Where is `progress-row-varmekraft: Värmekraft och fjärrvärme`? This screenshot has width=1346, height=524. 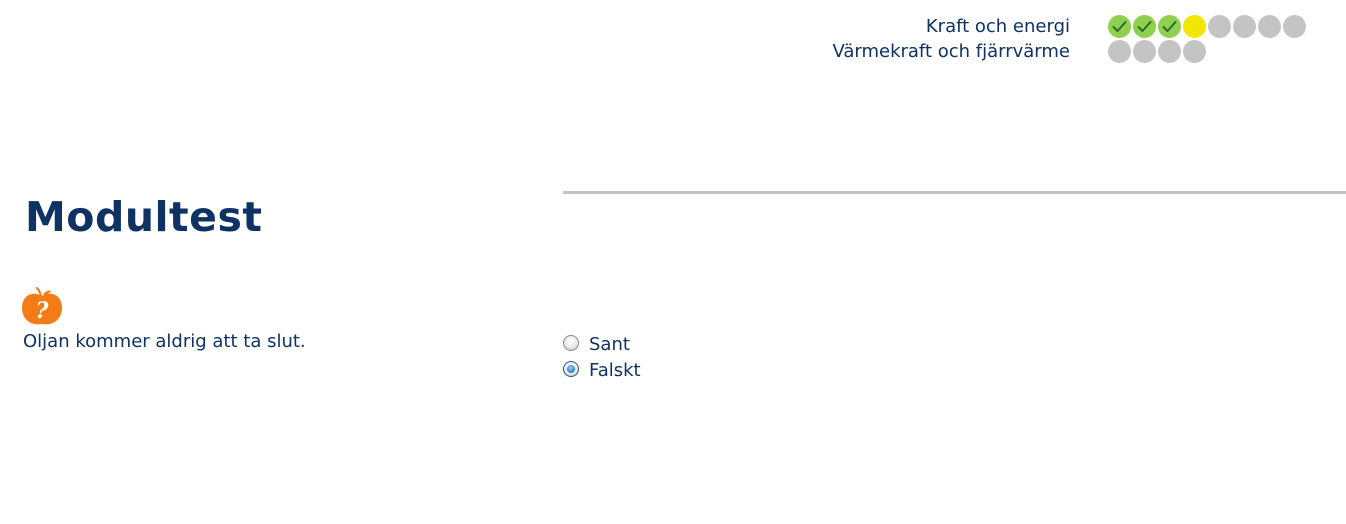 progress-row-varmekraft: Värmekraft och fjärrvärme is located at coordinates (1046, 51).